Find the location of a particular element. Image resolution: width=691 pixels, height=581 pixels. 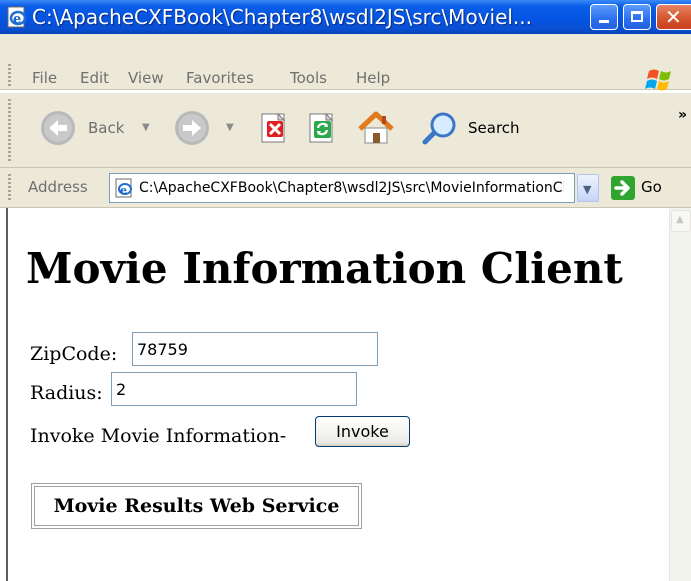

forward-dropdown-icon: ▼ is located at coordinates (230, 127).